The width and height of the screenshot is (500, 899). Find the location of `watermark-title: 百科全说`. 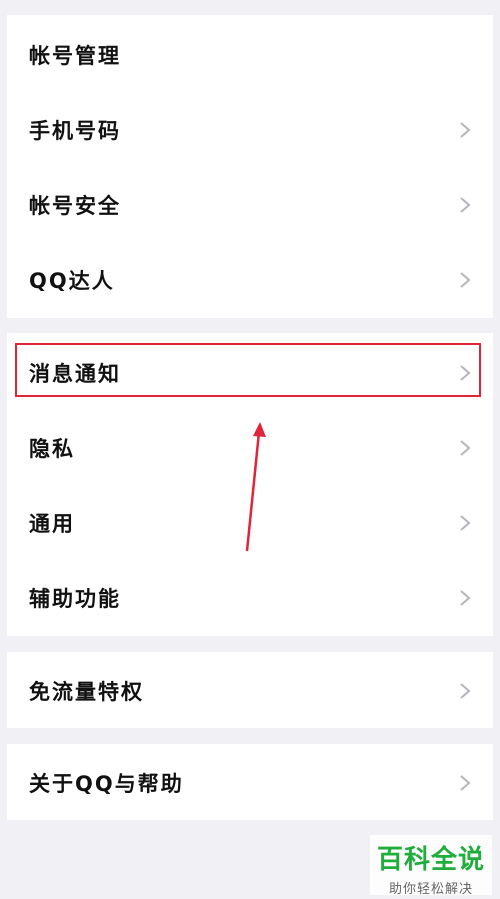

watermark-title: 百科全说 is located at coordinates (430, 860).